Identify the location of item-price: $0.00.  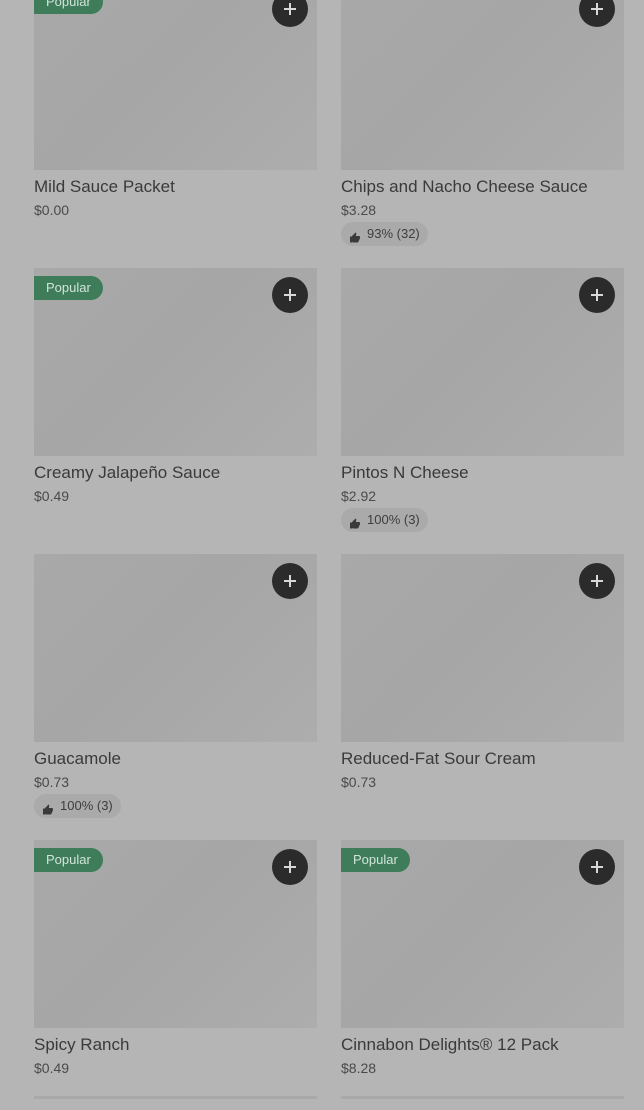
(52, 210).